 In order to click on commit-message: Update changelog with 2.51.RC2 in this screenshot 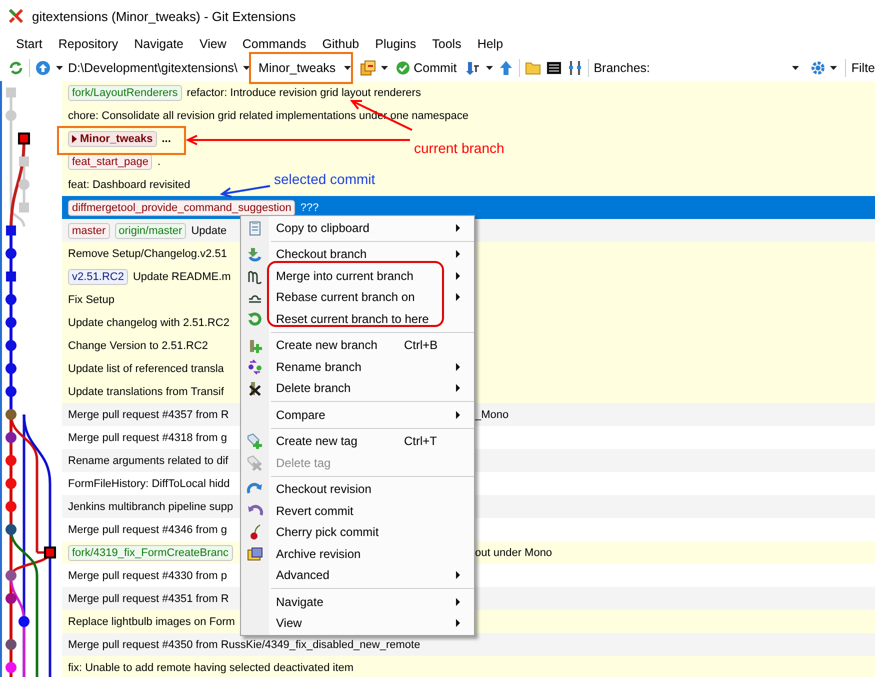, I will do `click(149, 322)`.